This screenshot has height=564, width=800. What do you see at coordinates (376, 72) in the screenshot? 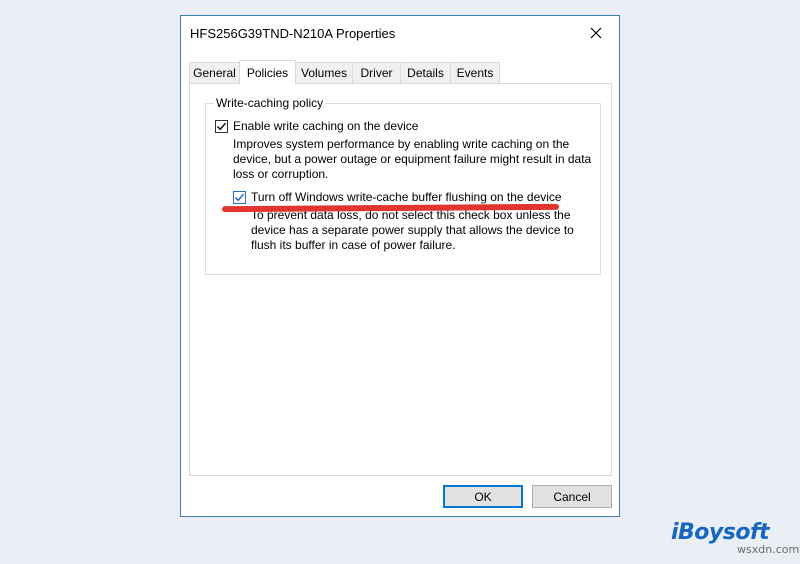
I see `tab-driver: Driver` at bounding box center [376, 72].